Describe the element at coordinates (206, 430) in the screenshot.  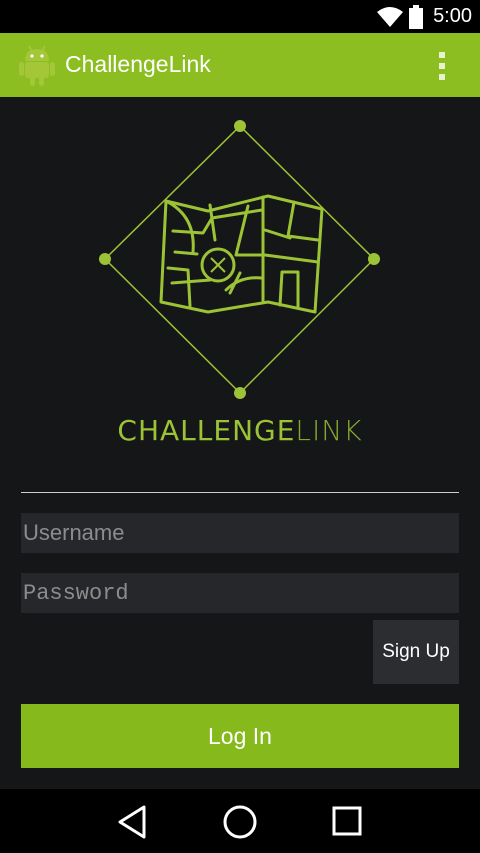
I see `brand-part1: CHALLENGE` at that location.